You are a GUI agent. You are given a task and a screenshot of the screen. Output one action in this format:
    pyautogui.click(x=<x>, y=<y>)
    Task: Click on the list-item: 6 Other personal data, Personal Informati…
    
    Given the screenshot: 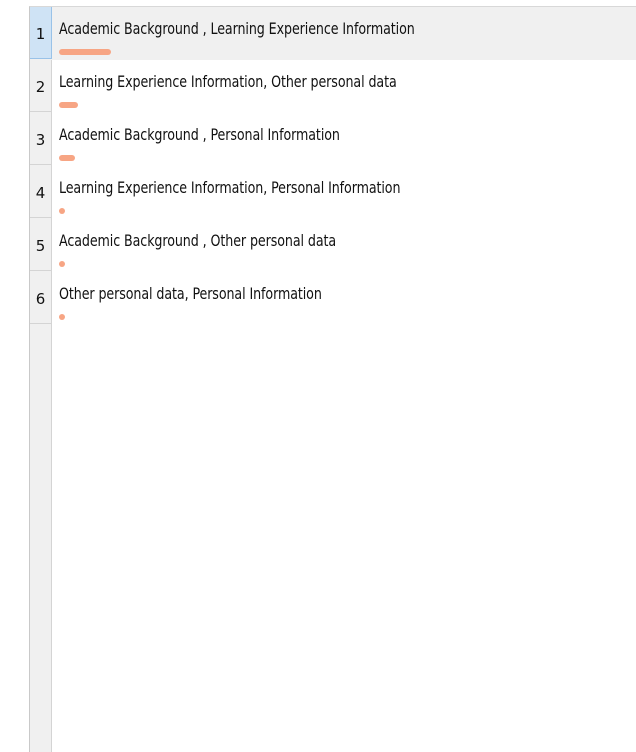 What is the action you would take?
    pyautogui.click(x=333, y=298)
    